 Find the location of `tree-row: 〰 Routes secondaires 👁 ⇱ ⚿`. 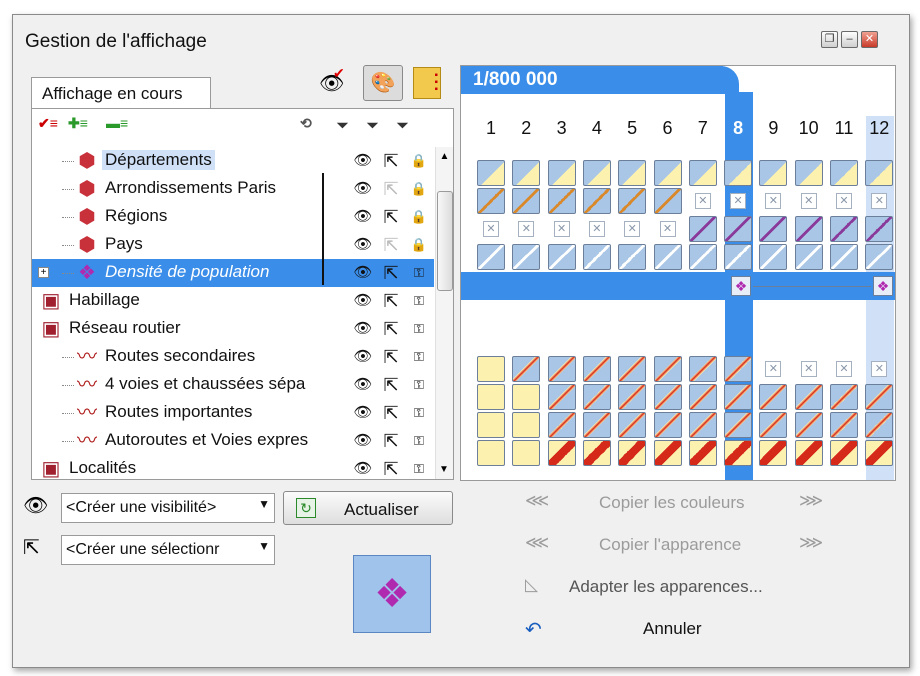

tree-row: 〰 Routes secondaires 👁 ⇱ ⚿ is located at coordinates (233, 357).